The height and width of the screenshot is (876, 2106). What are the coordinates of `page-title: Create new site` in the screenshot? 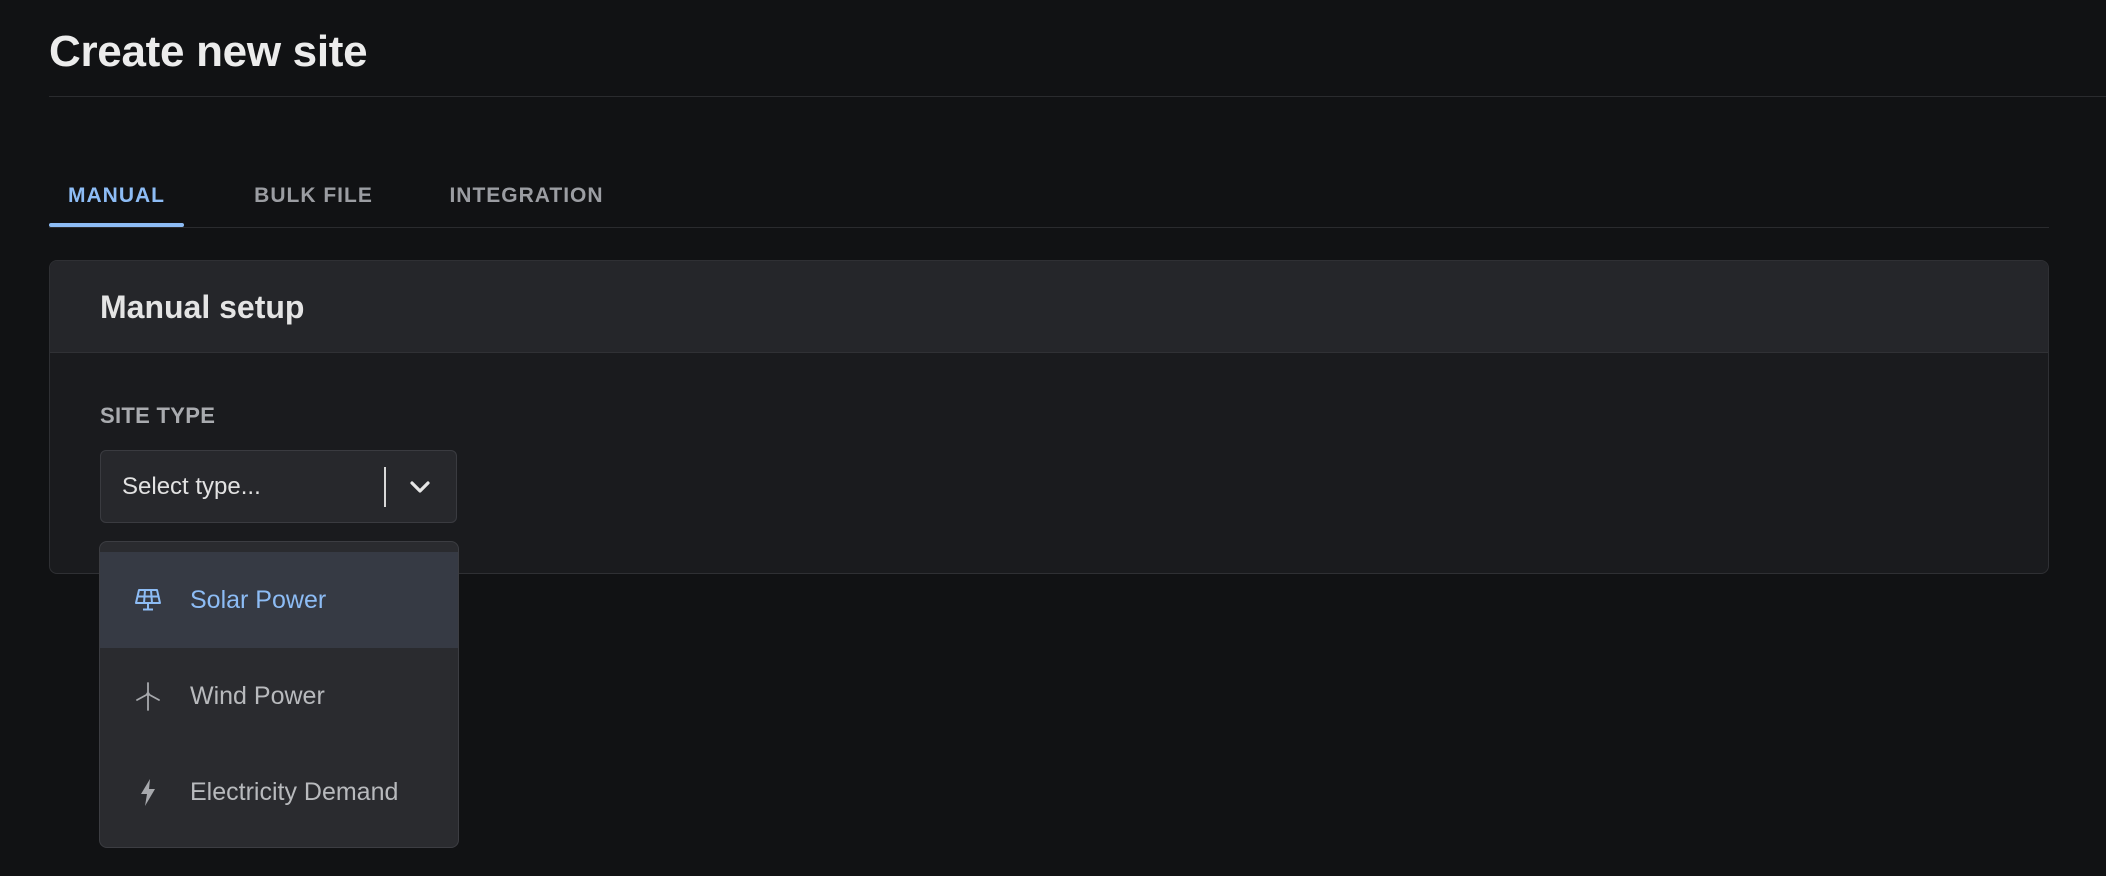 It's located at (208, 51).